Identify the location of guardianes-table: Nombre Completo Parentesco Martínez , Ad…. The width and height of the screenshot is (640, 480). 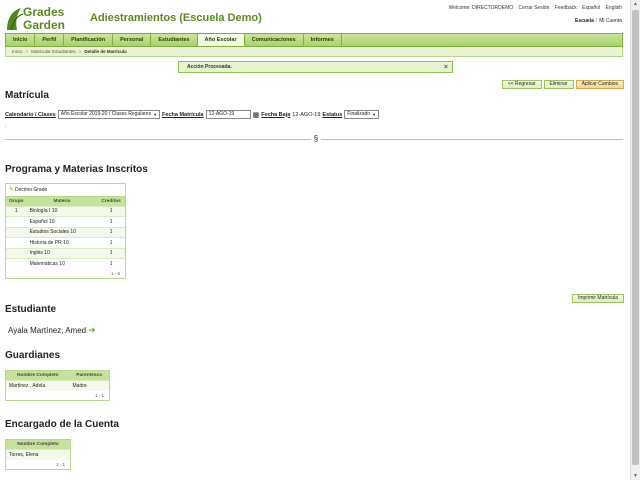
(57, 385).